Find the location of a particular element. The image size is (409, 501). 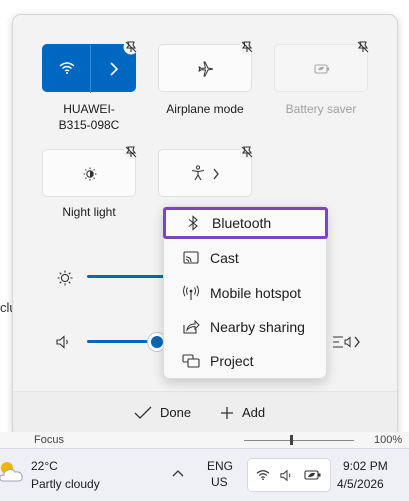

add-label: Add is located at coordinates (254, 412).